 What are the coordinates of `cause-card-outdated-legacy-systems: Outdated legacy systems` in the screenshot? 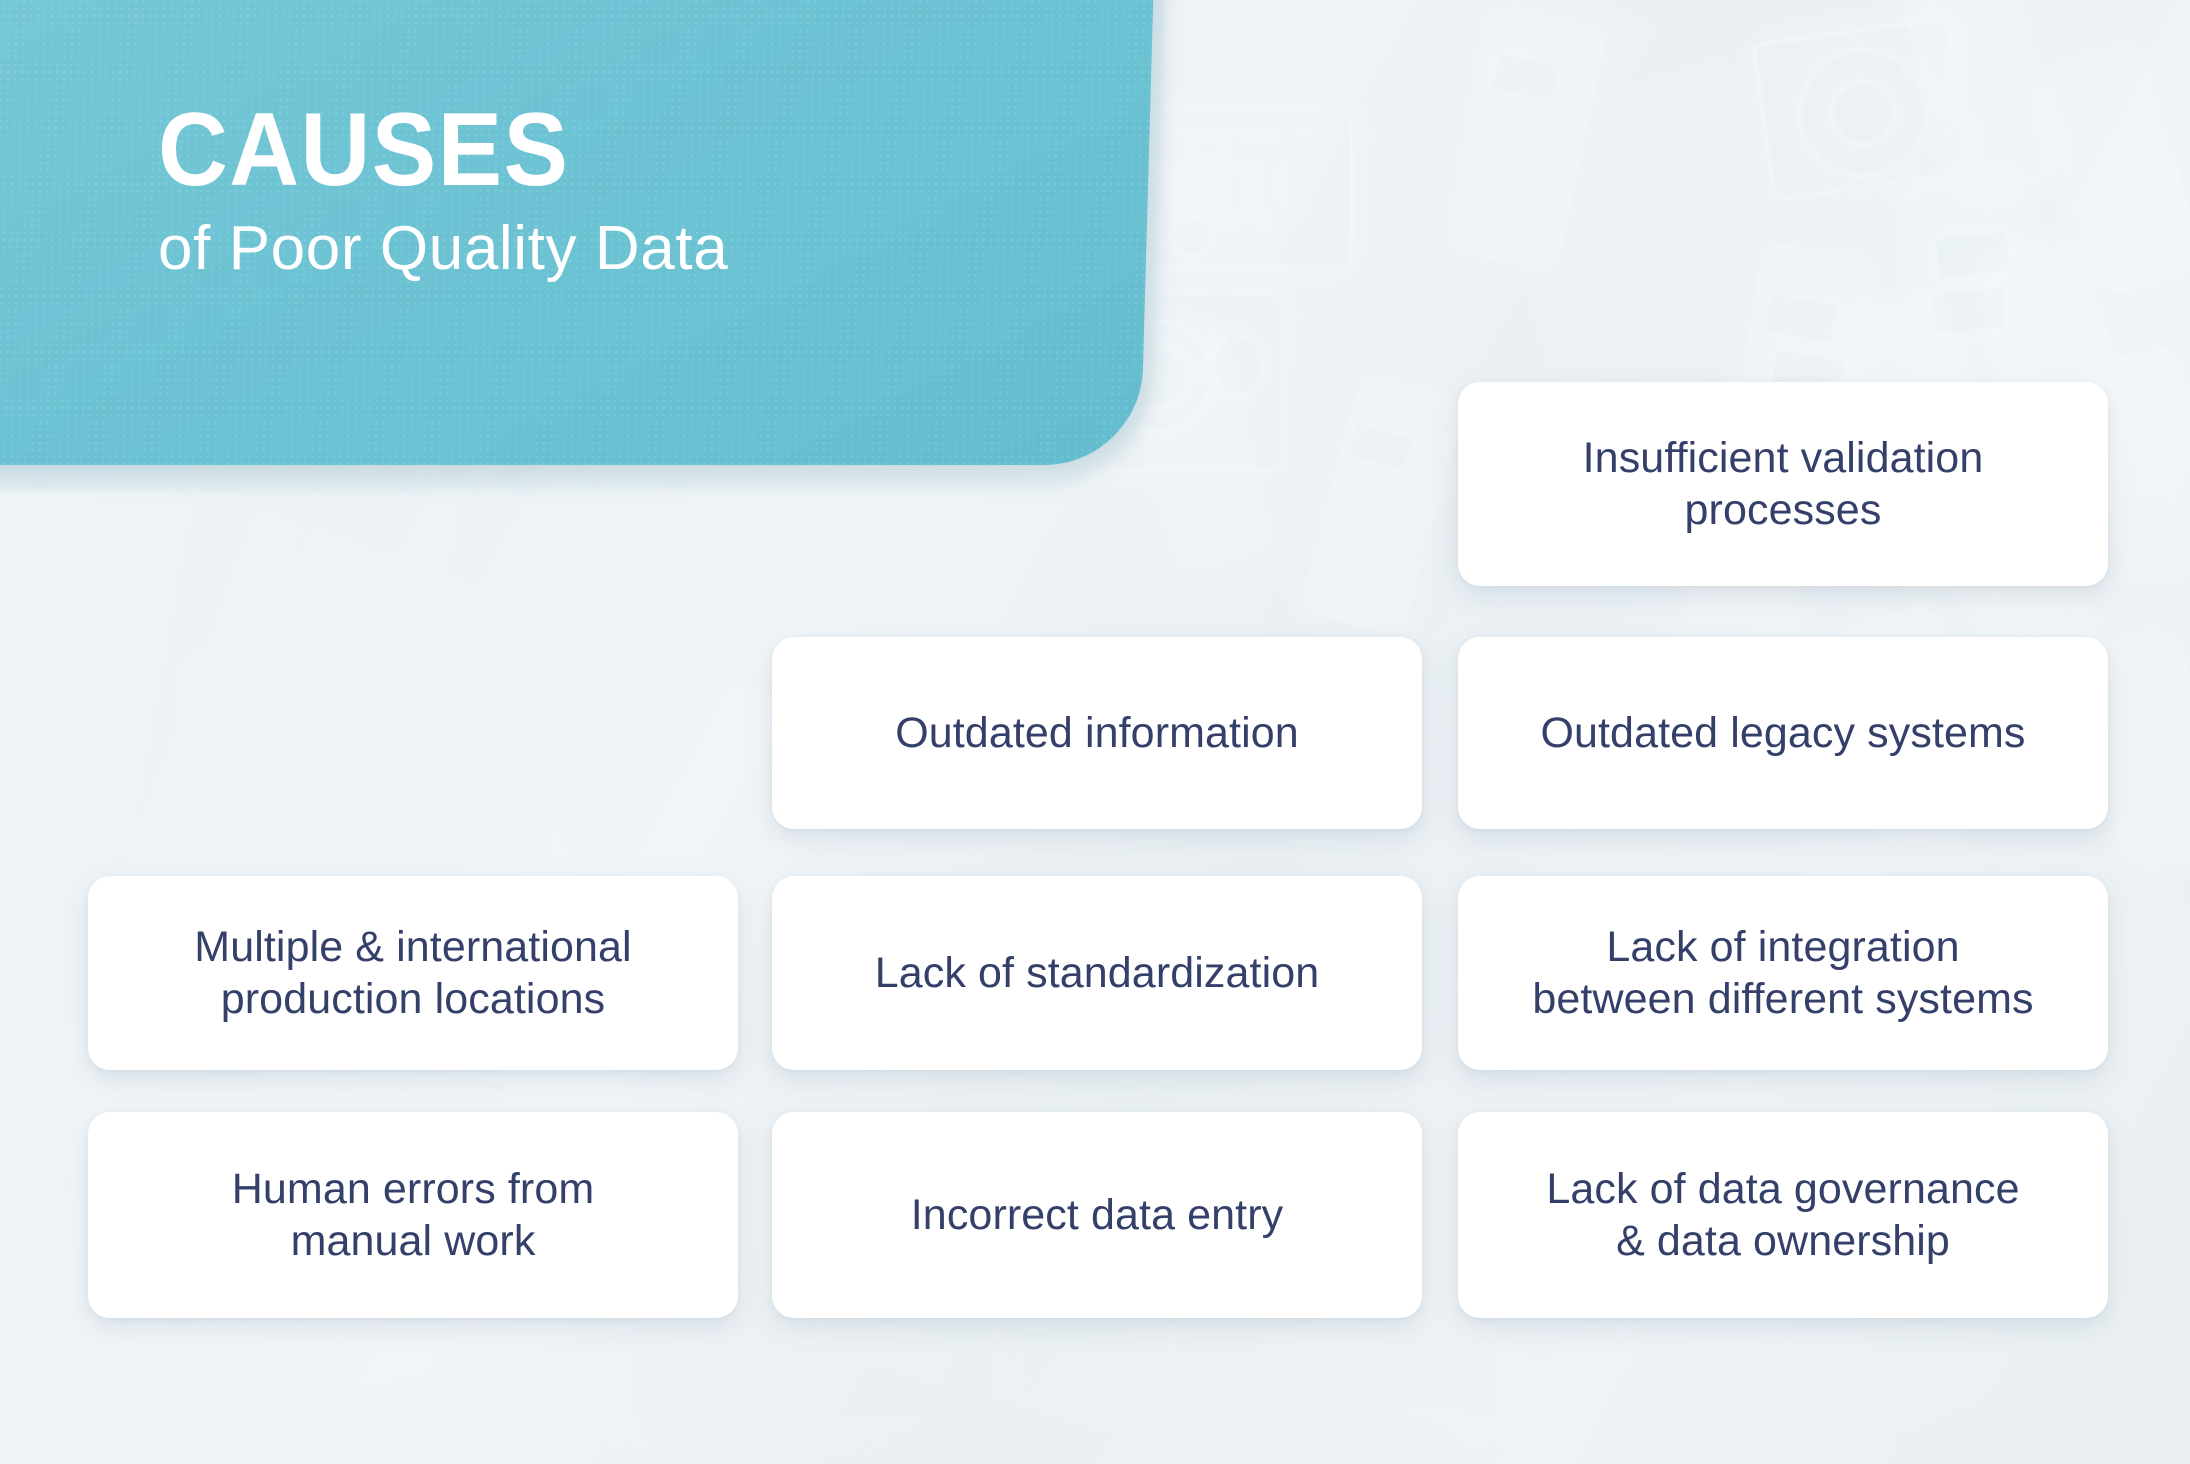 It's located at (1783, 733).